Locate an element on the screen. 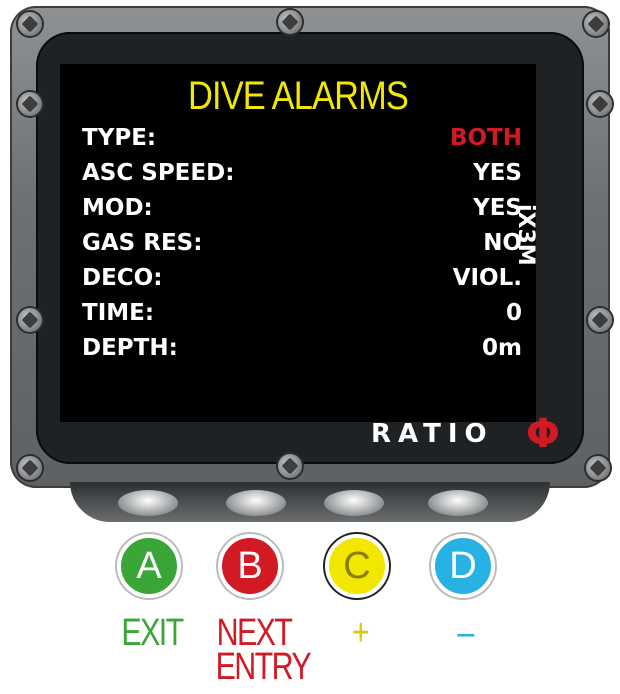 This screenshot has height=694, width=620. physical-button-d is located at coordinates (458, 503).